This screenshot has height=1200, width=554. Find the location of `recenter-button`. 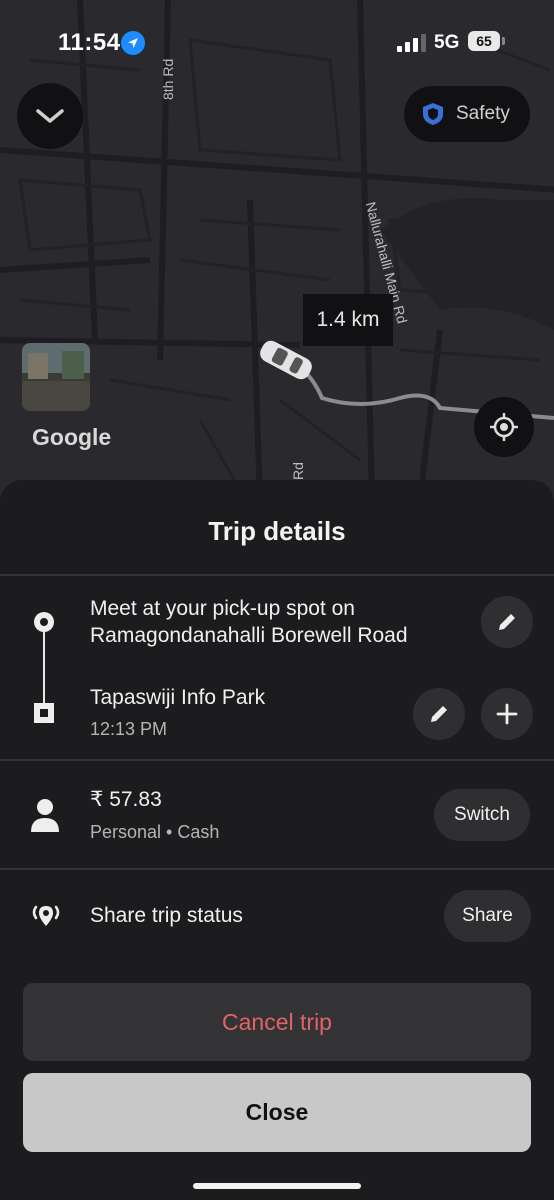

recenter-button is located at coordinates (504, 427).